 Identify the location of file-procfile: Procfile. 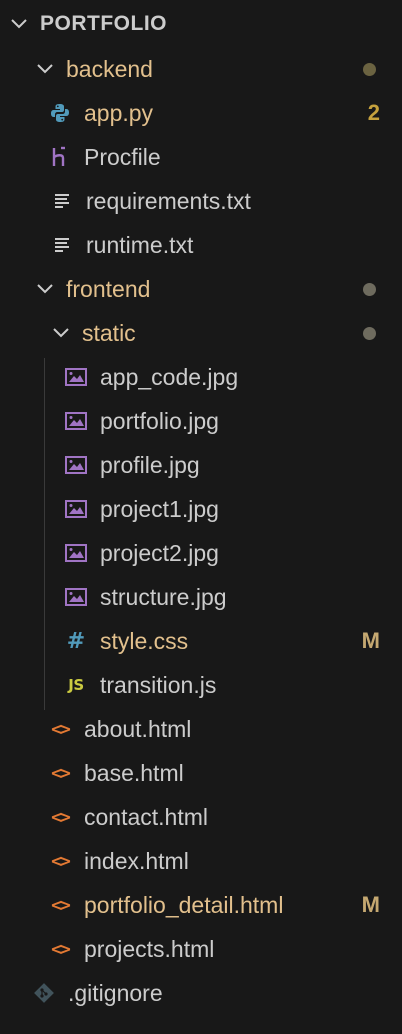
(201, 157).